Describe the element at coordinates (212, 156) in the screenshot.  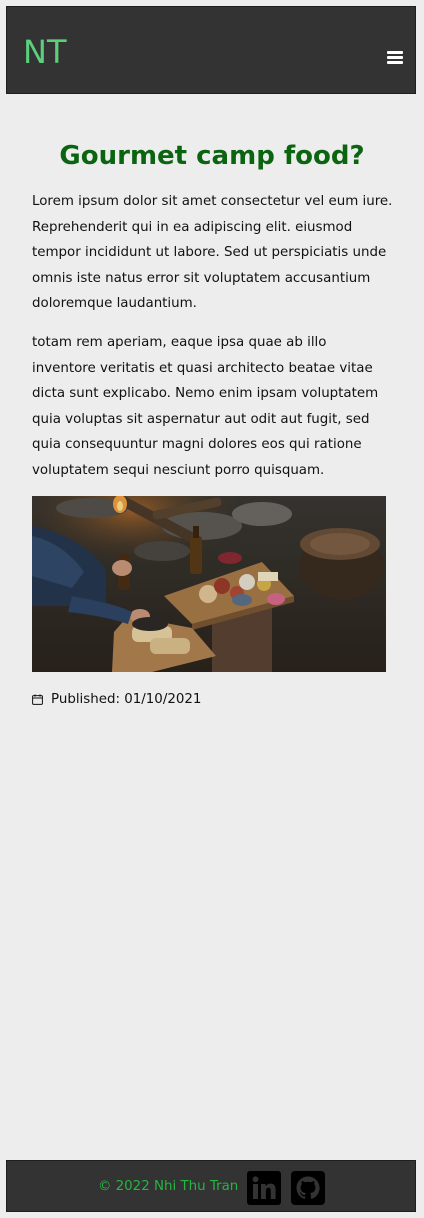
I see `page-title: Gourmet camp food?` at that location.